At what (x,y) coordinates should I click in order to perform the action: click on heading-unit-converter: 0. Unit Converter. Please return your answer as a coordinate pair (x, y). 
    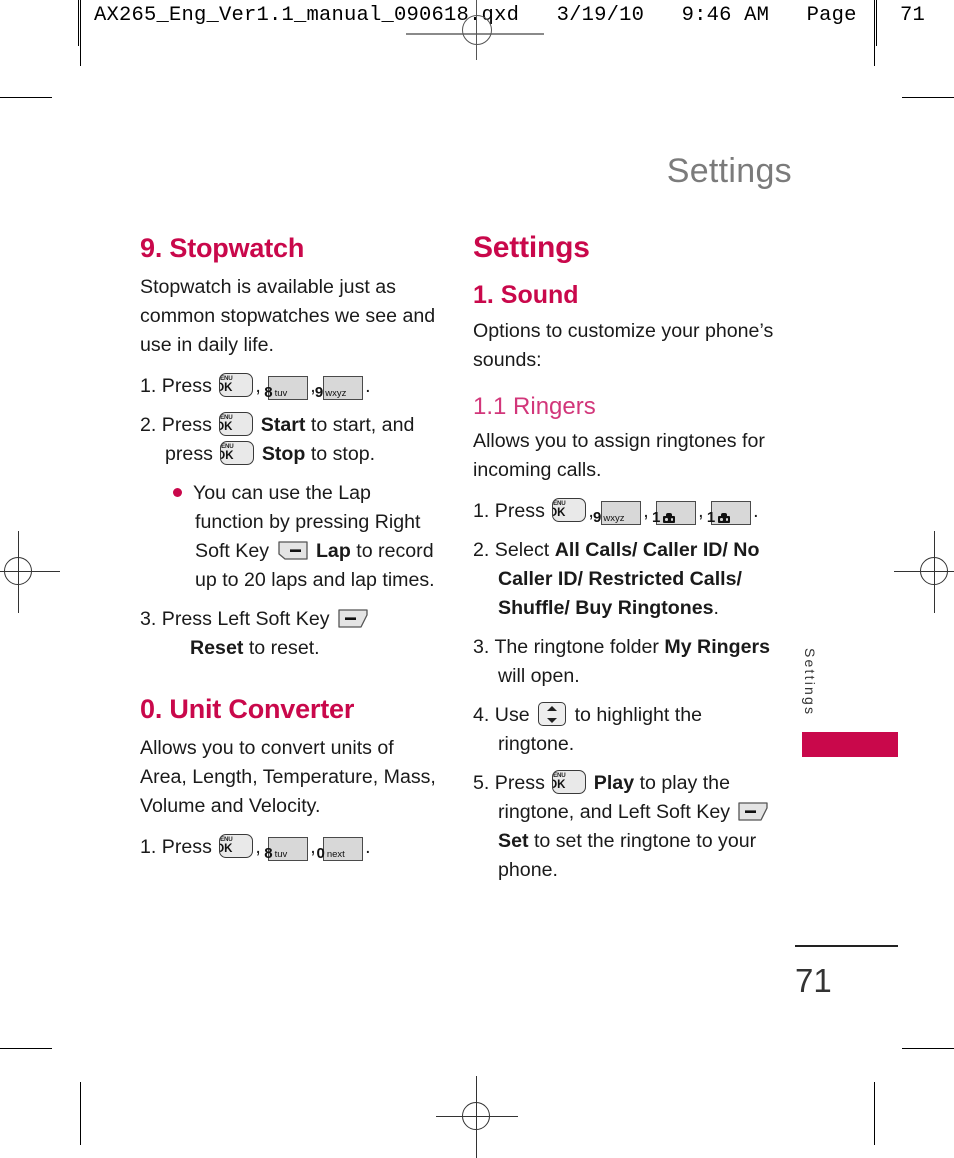
    Looking at the image, I should click on (247, 709).